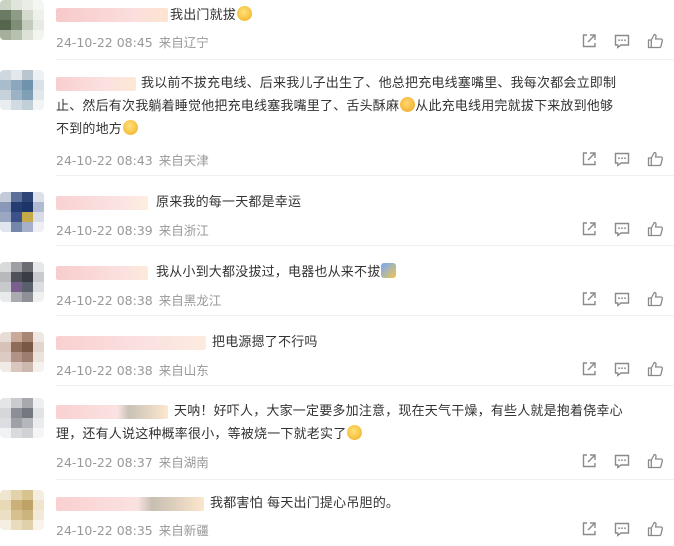 The width and height of the screenshot is (674, 546). I want to click on comment-item: 我出门就拔 24-10-22 08:45 来自辽宁, so click(337, 30).